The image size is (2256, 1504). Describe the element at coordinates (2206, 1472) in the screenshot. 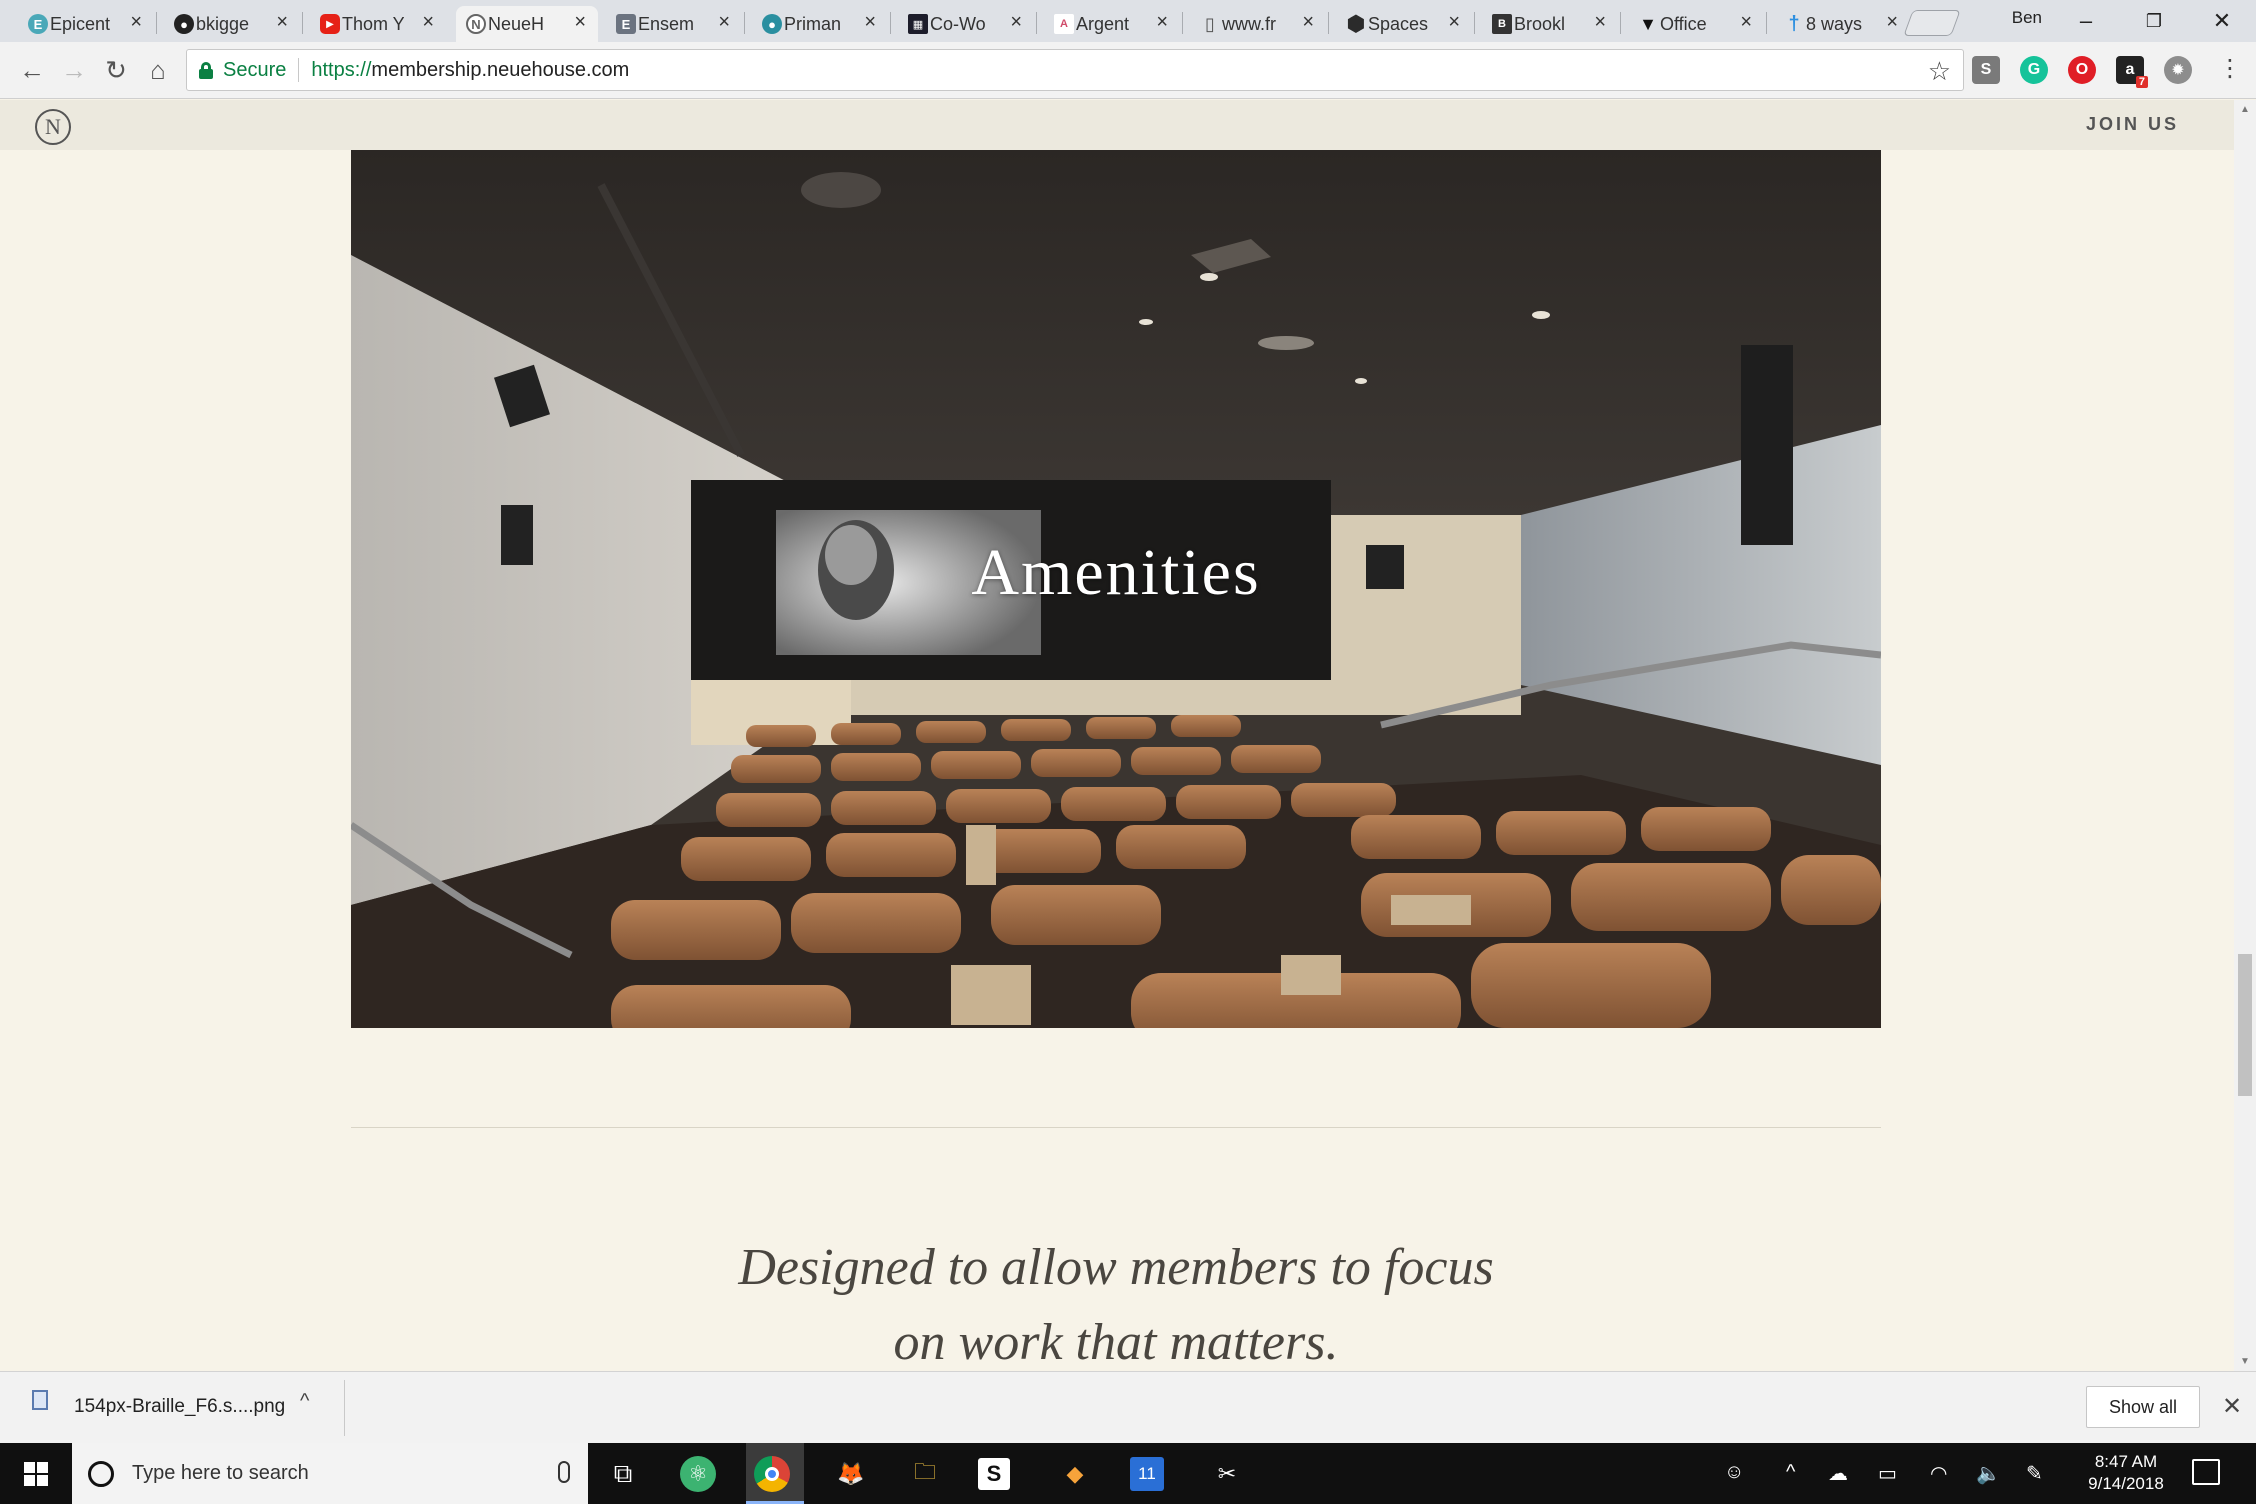

I see `action-center-icon` at that location.